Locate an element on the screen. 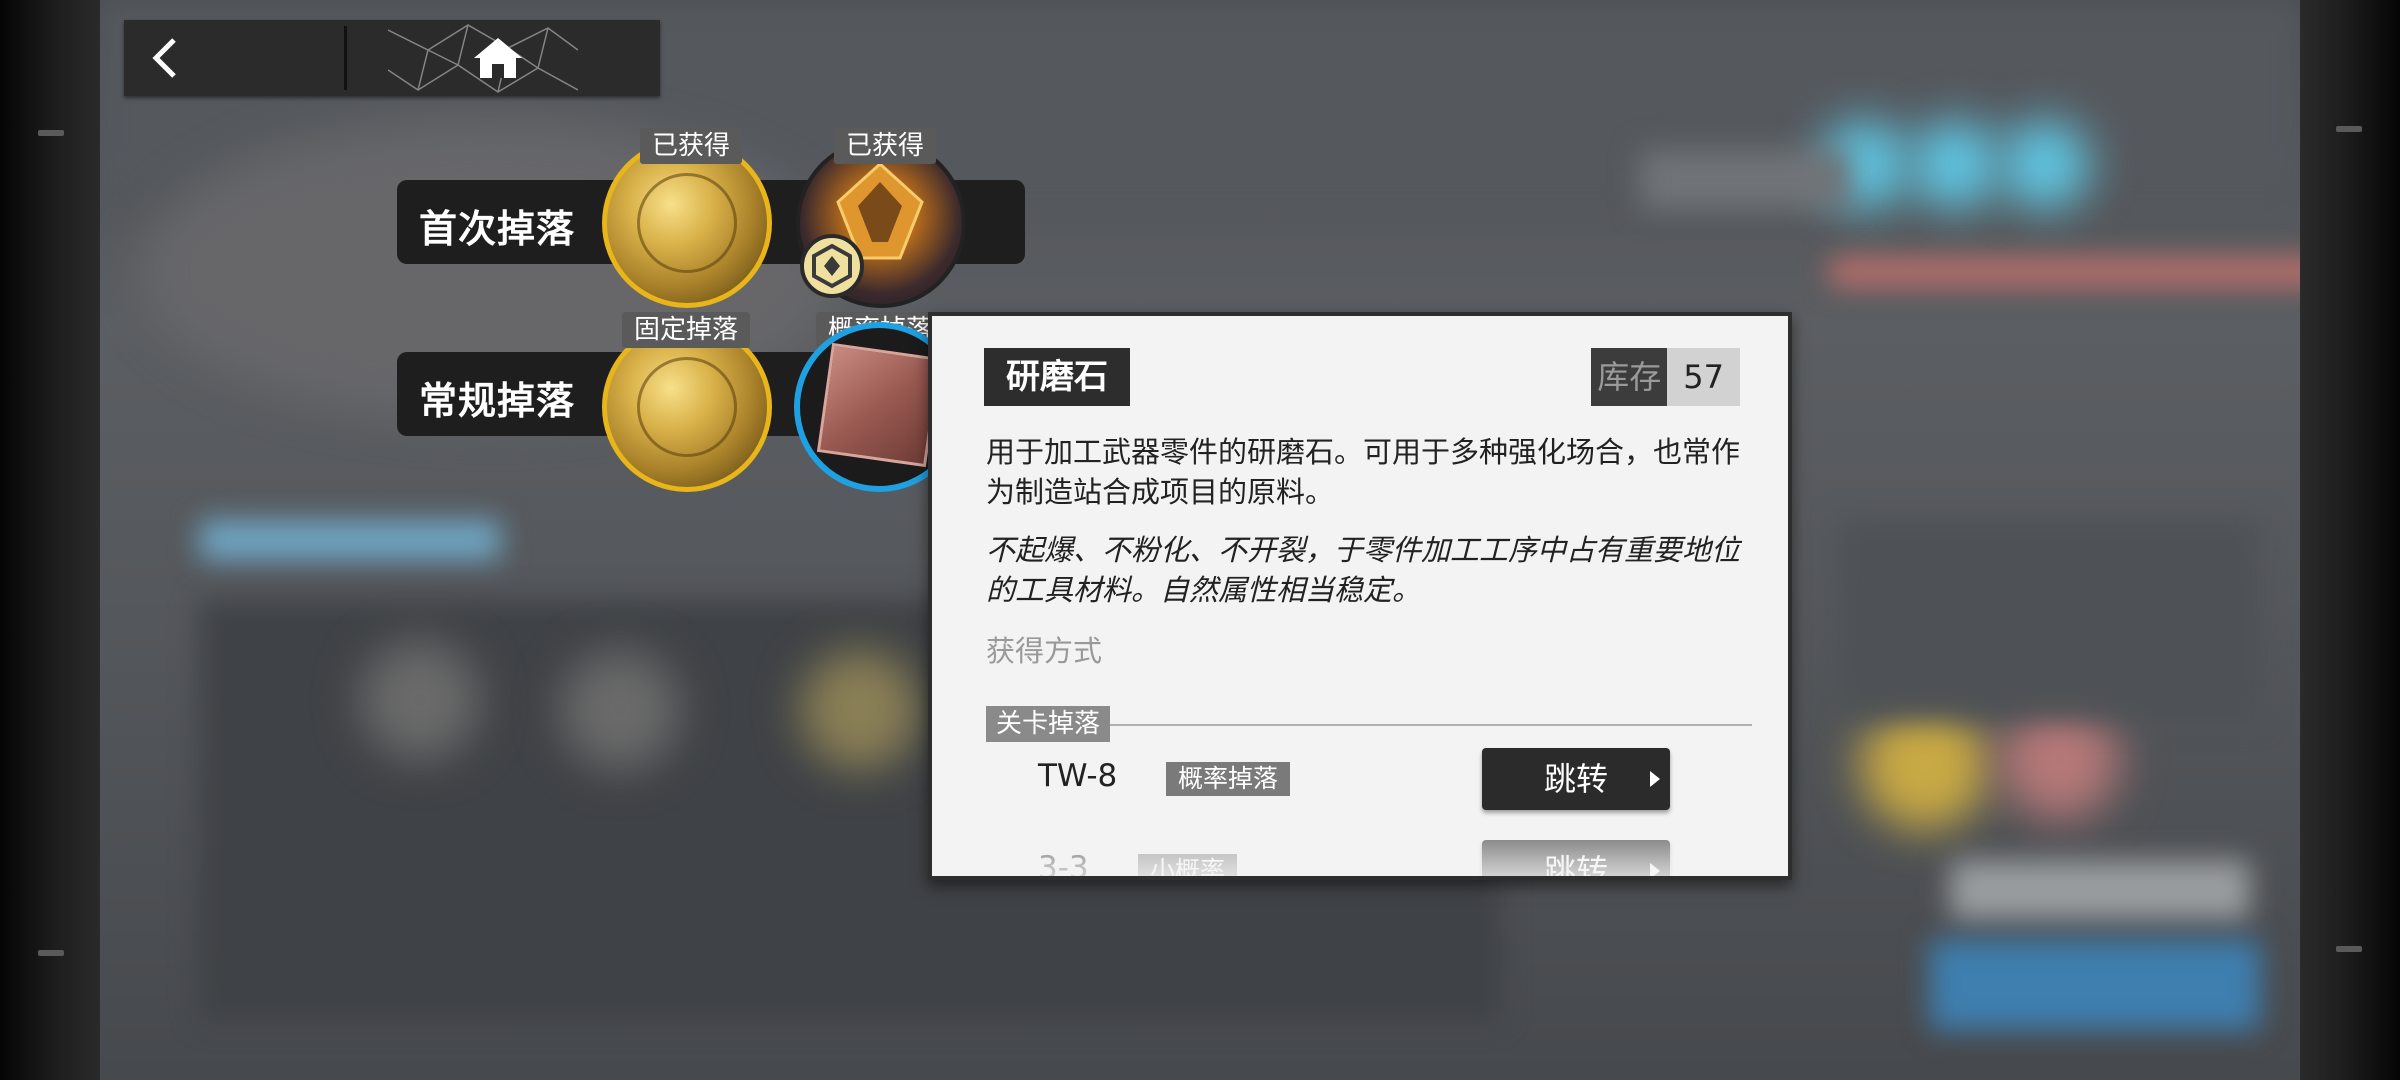 This screenshot has width=2400, height=1080. jump-button: 跳转 is located at coordinates (1576, 779).